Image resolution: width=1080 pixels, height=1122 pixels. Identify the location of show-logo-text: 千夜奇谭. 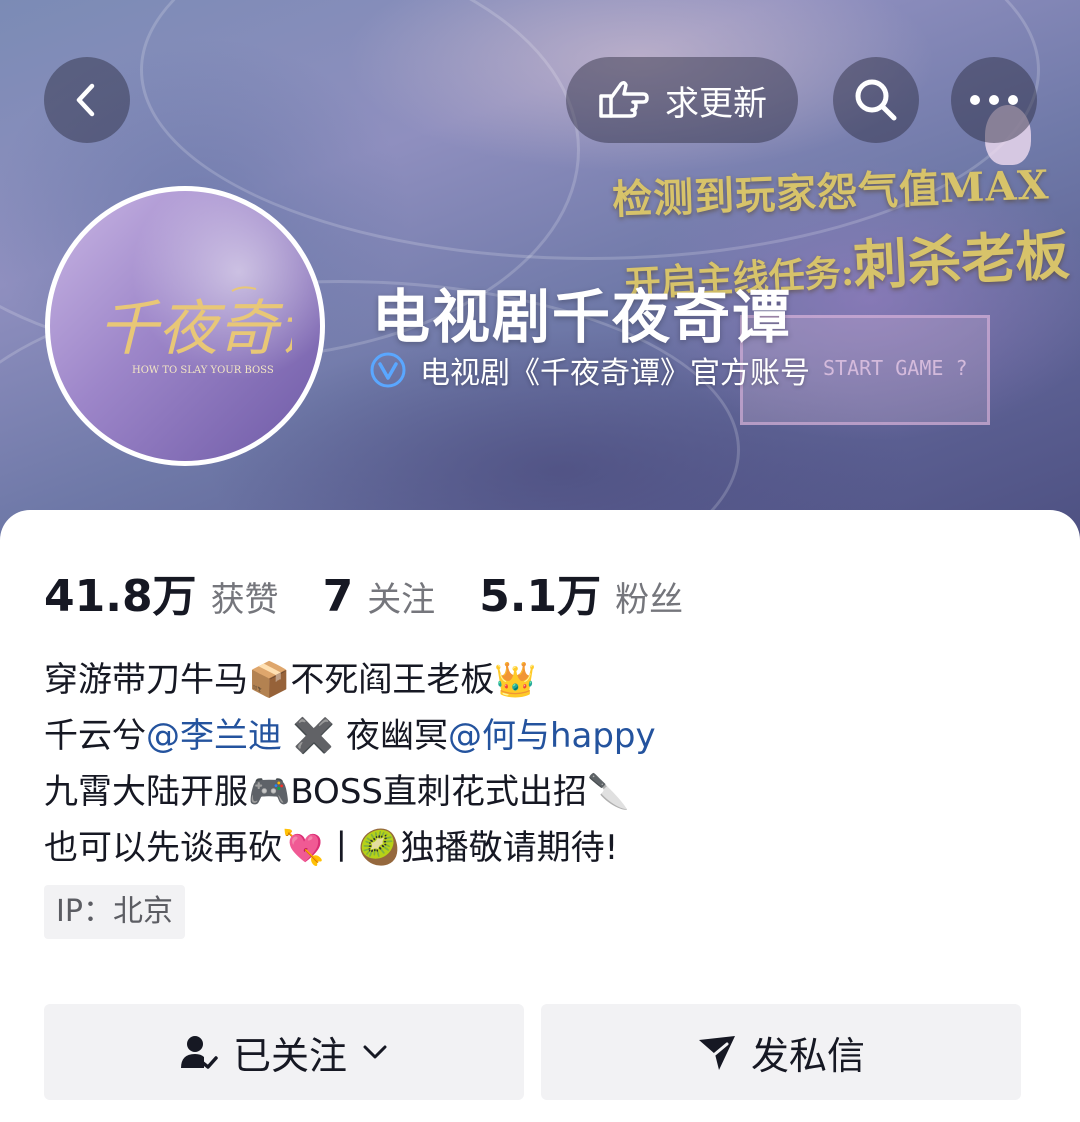
(195, 329).